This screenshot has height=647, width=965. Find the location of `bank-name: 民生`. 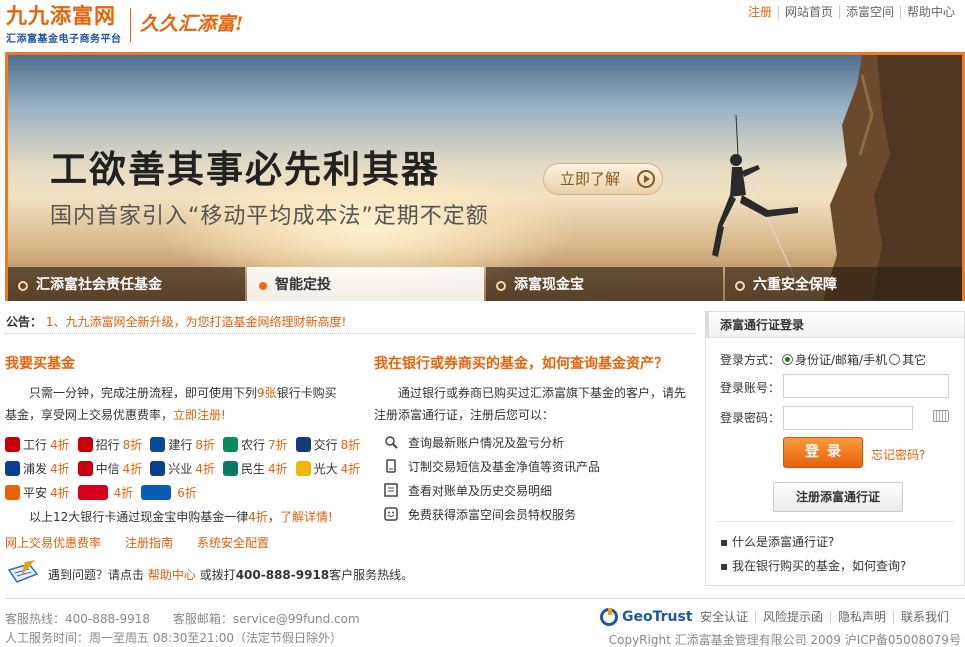

bank-name: 民生 is located at coordinates (252, 468).